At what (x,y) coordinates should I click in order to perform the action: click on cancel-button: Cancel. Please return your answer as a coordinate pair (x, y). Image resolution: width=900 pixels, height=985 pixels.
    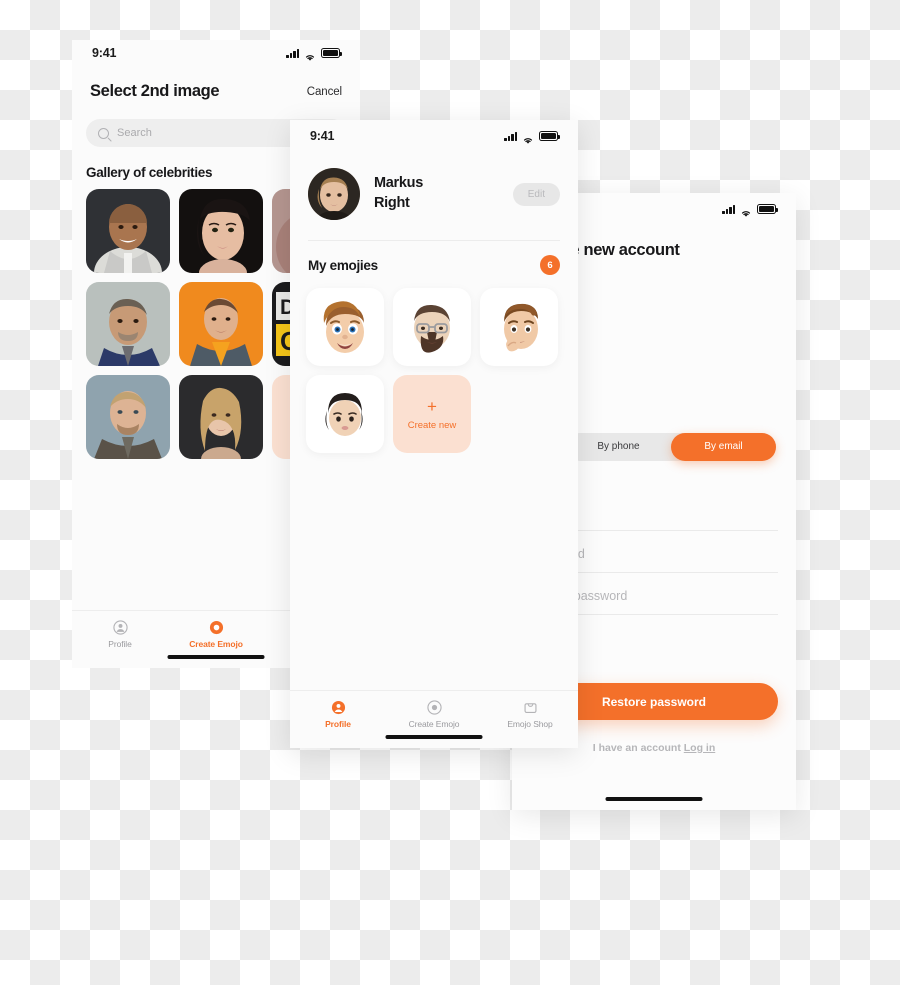
    Looking at the image, I should click on (324, 92).